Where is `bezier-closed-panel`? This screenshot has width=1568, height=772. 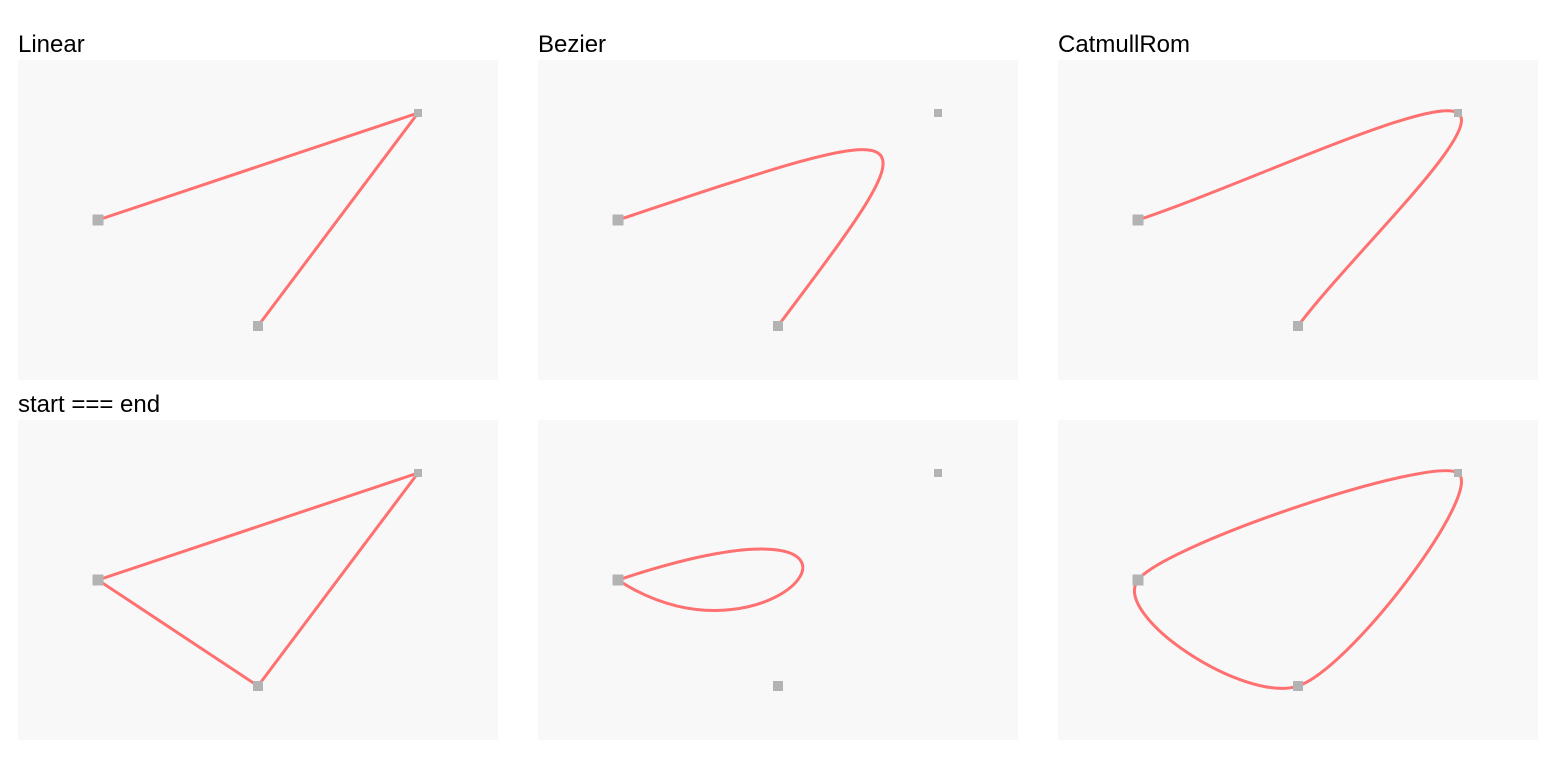
bezier-closed-panel is located at coordinates (778, 580).